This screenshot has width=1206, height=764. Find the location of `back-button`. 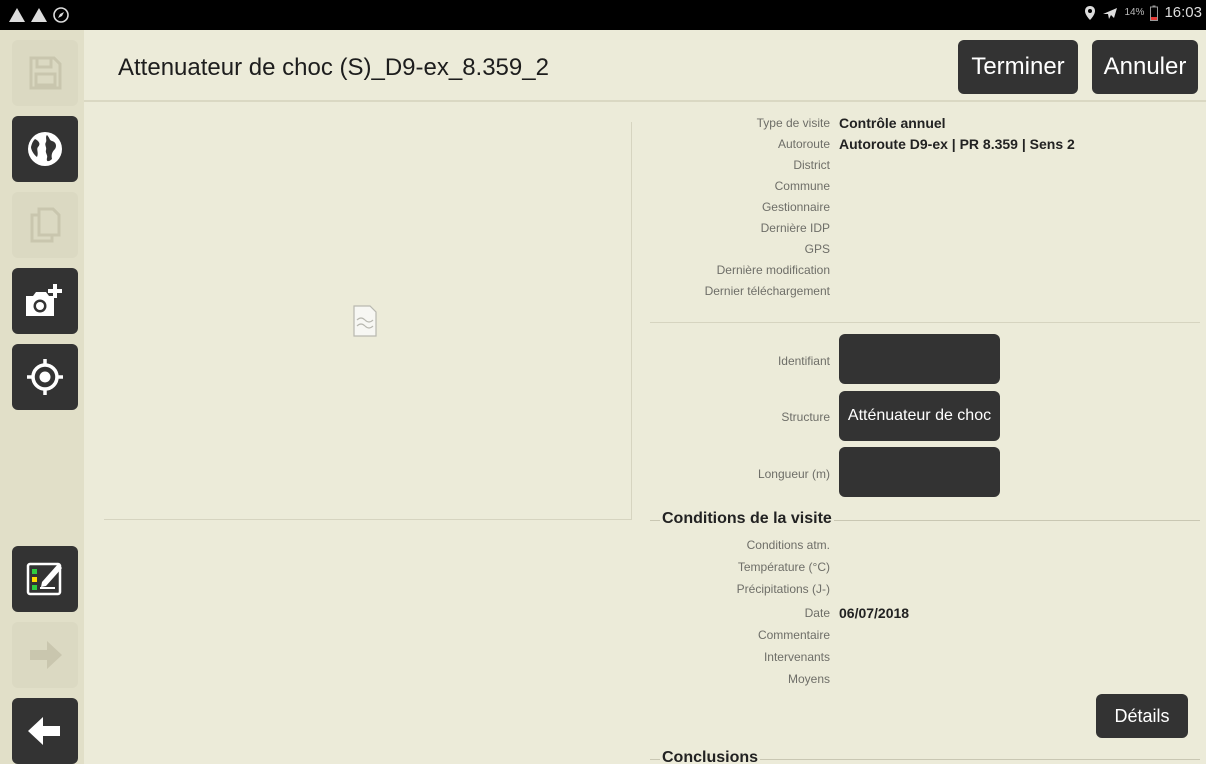

back-button is located at coordinates (45, 731).